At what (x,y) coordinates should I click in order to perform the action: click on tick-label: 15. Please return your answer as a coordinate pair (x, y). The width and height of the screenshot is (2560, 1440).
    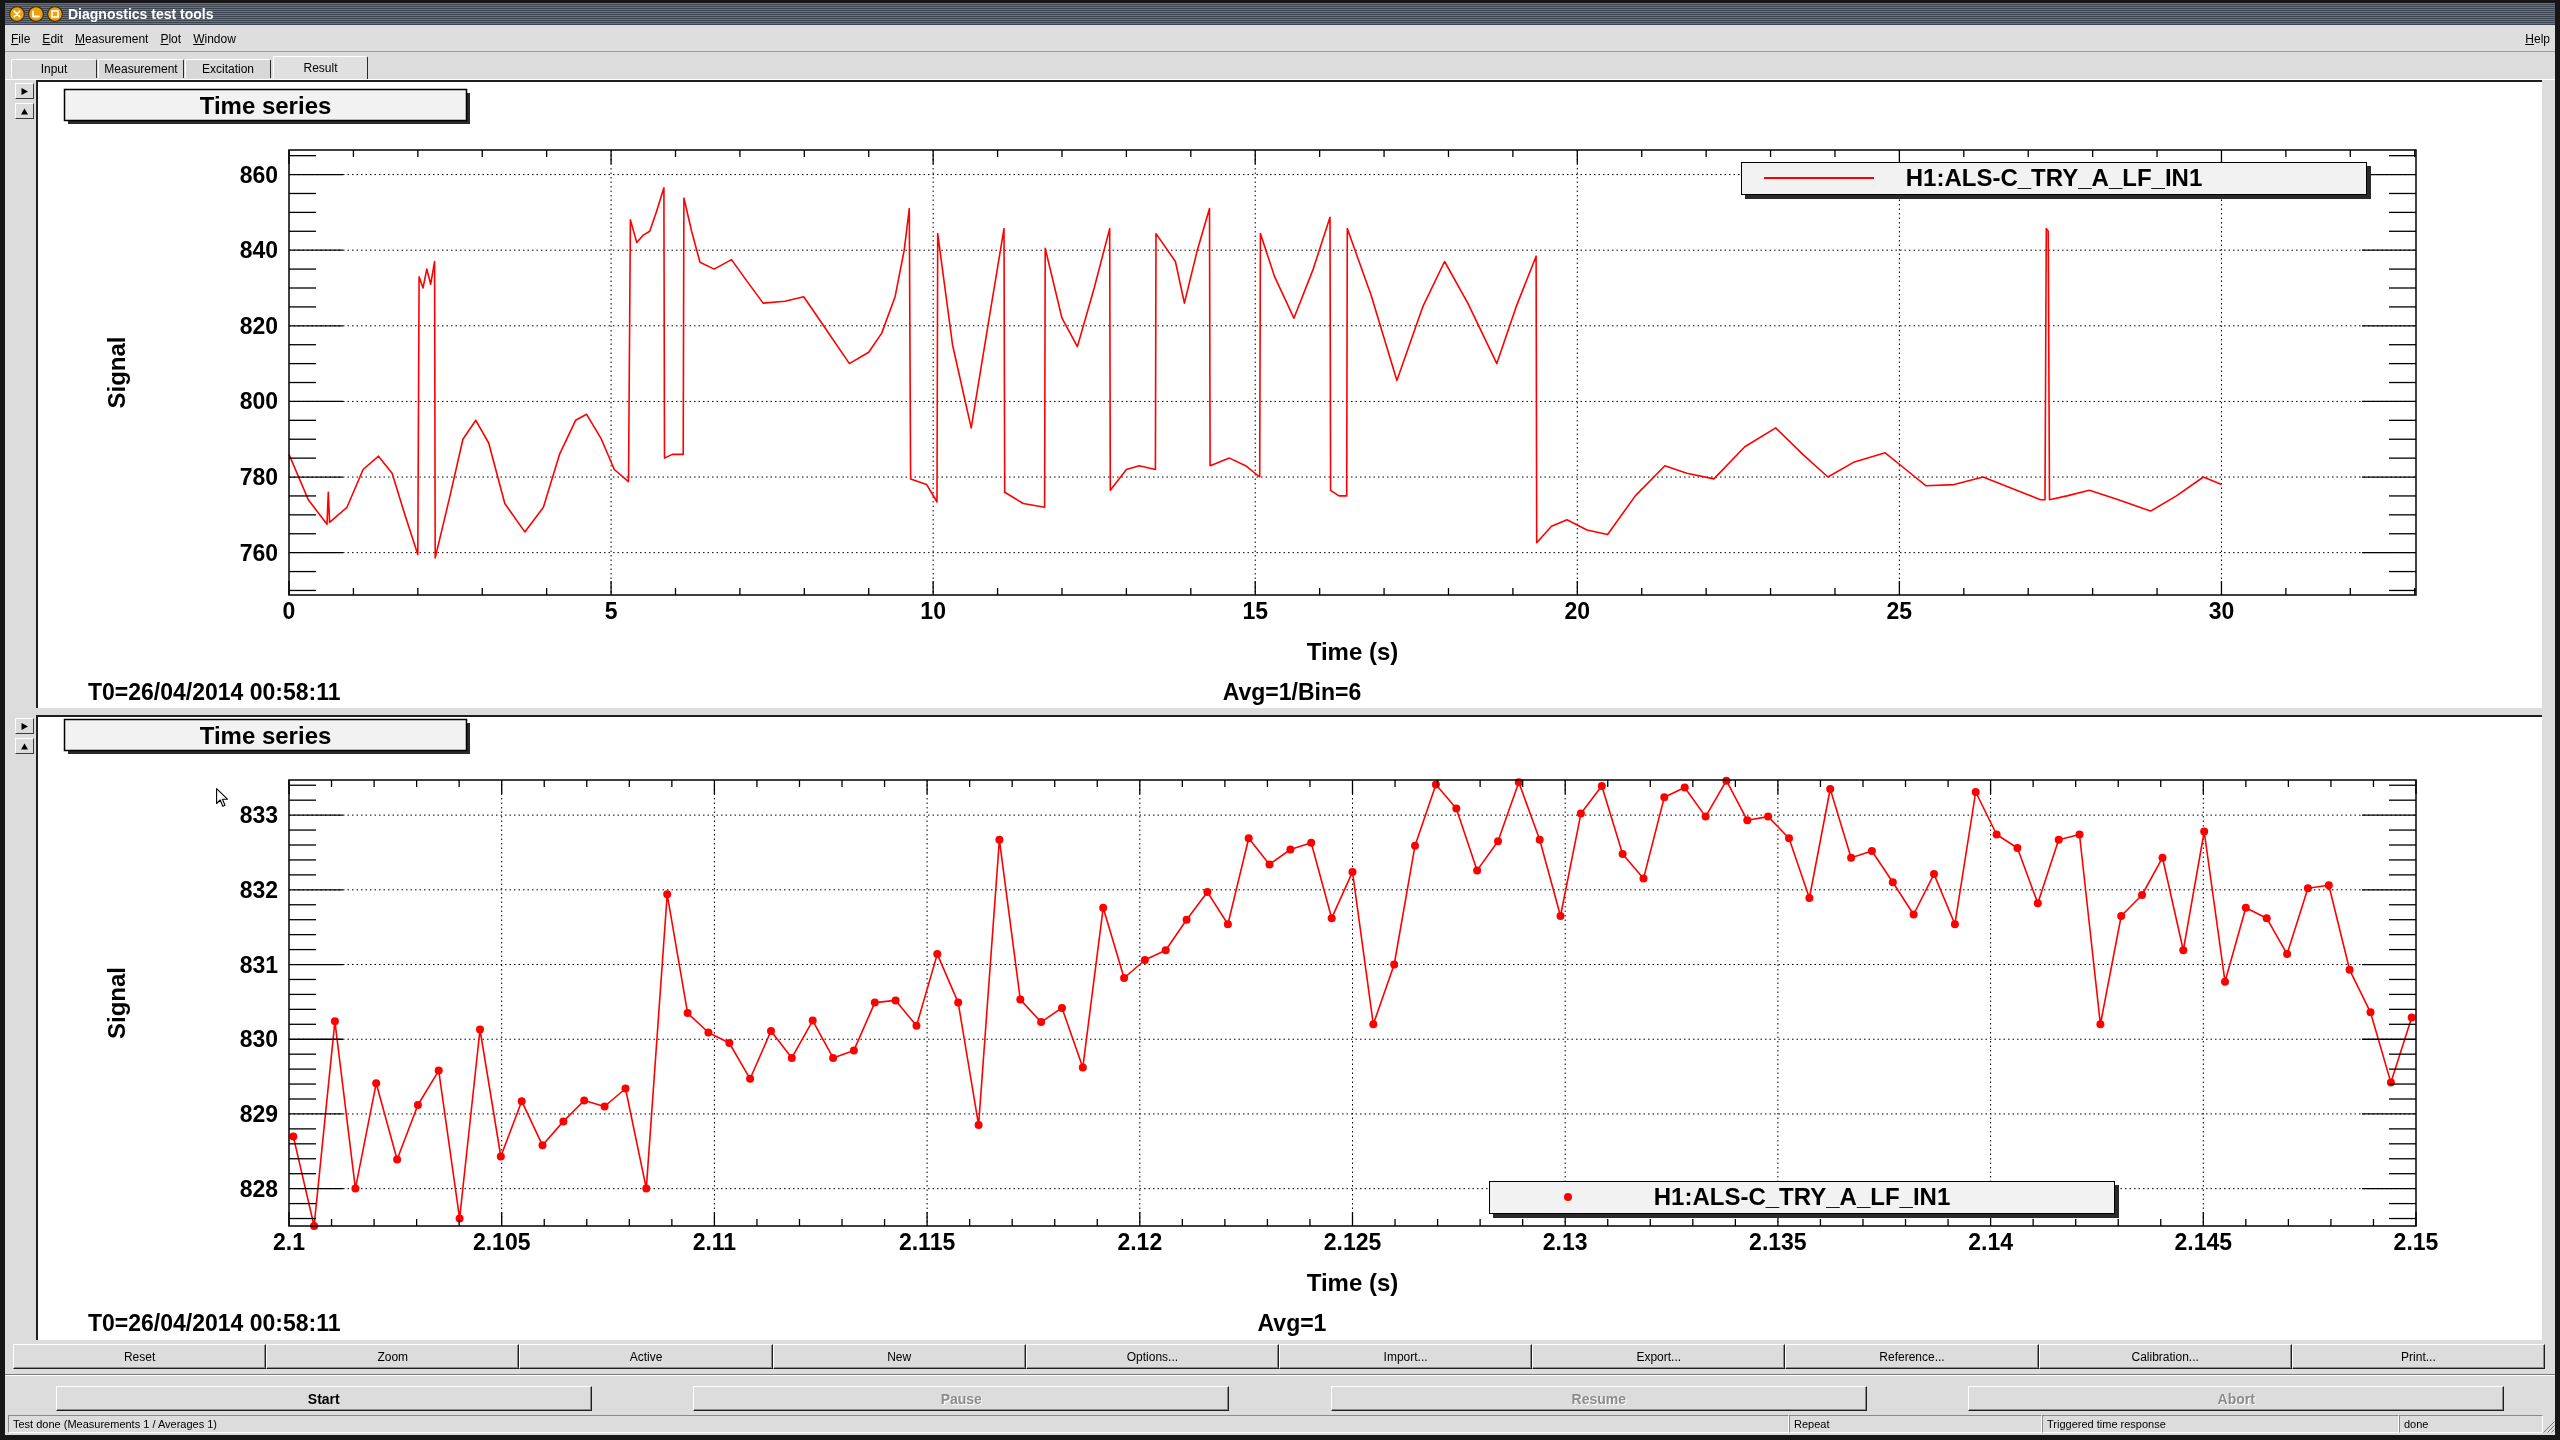
    Looking at the image, I should click on (1255, 611).